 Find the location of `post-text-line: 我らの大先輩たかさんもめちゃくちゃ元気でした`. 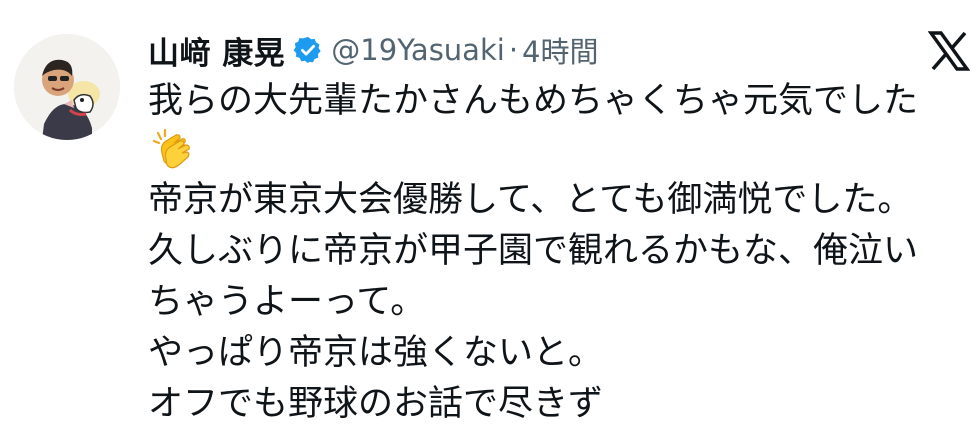

post-text-line: 我らの大先輩たかさんもめちゃくちゃ元気でした is located at coordinates (533, 101).